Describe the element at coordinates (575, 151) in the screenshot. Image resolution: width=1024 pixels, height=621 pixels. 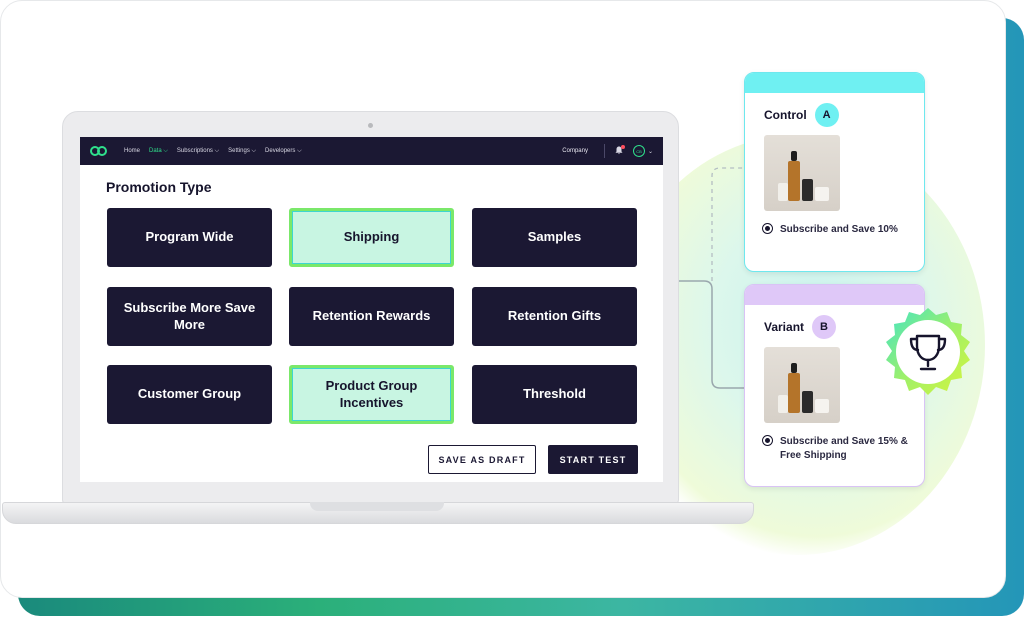
I see `company-selector: Company` at that location.